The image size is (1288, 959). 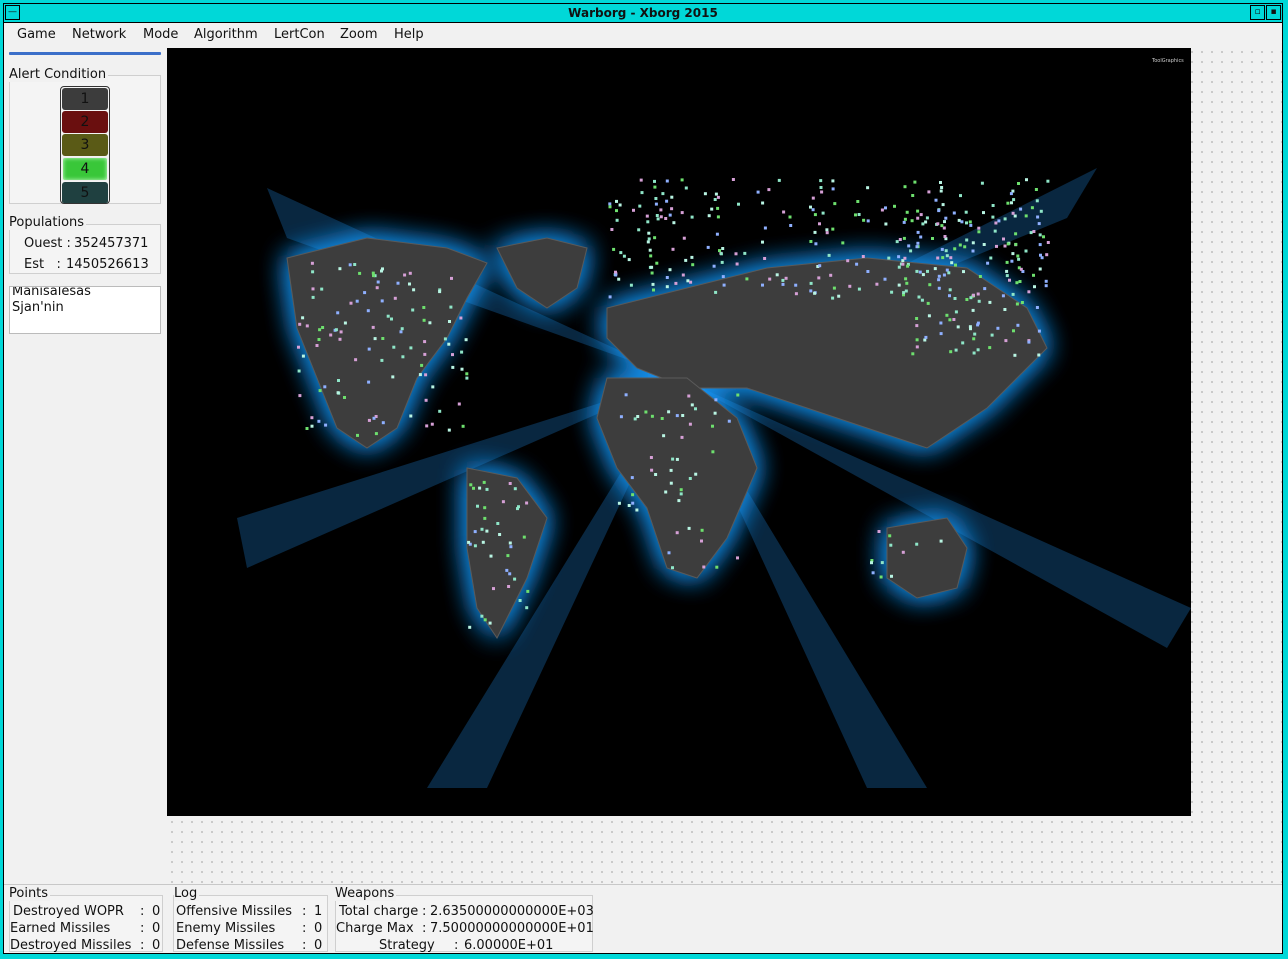 What do you see at coordinates (85, 122) in the screenshot?
I see `alert-level-2: 2` at bounding box center [85, 122].